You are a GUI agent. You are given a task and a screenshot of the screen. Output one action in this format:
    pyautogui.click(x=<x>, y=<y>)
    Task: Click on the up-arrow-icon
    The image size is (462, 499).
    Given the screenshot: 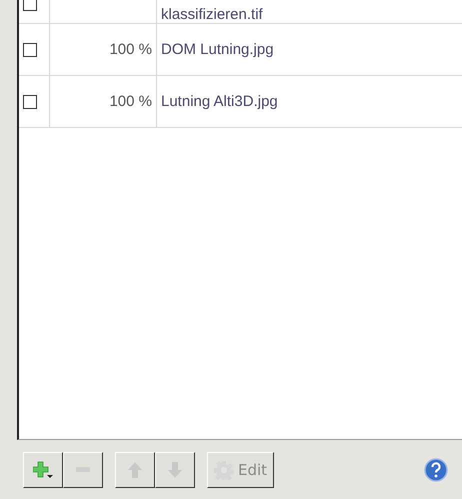 What is the action you would take?
    pyautogui.click(x=135, y=470)
    